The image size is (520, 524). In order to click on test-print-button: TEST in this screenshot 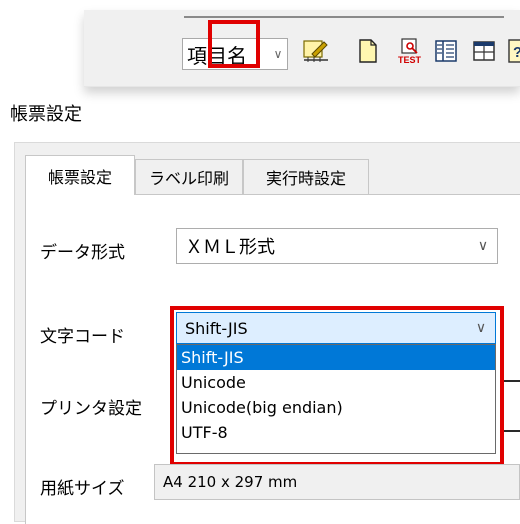, I will do `click(410, 51)`.